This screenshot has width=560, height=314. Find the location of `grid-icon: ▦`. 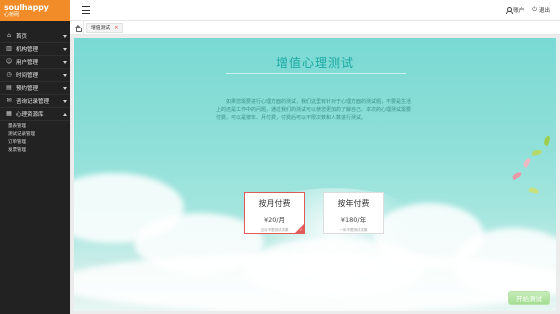

grid-icon: ▦ is located at coordinates (9, 113).